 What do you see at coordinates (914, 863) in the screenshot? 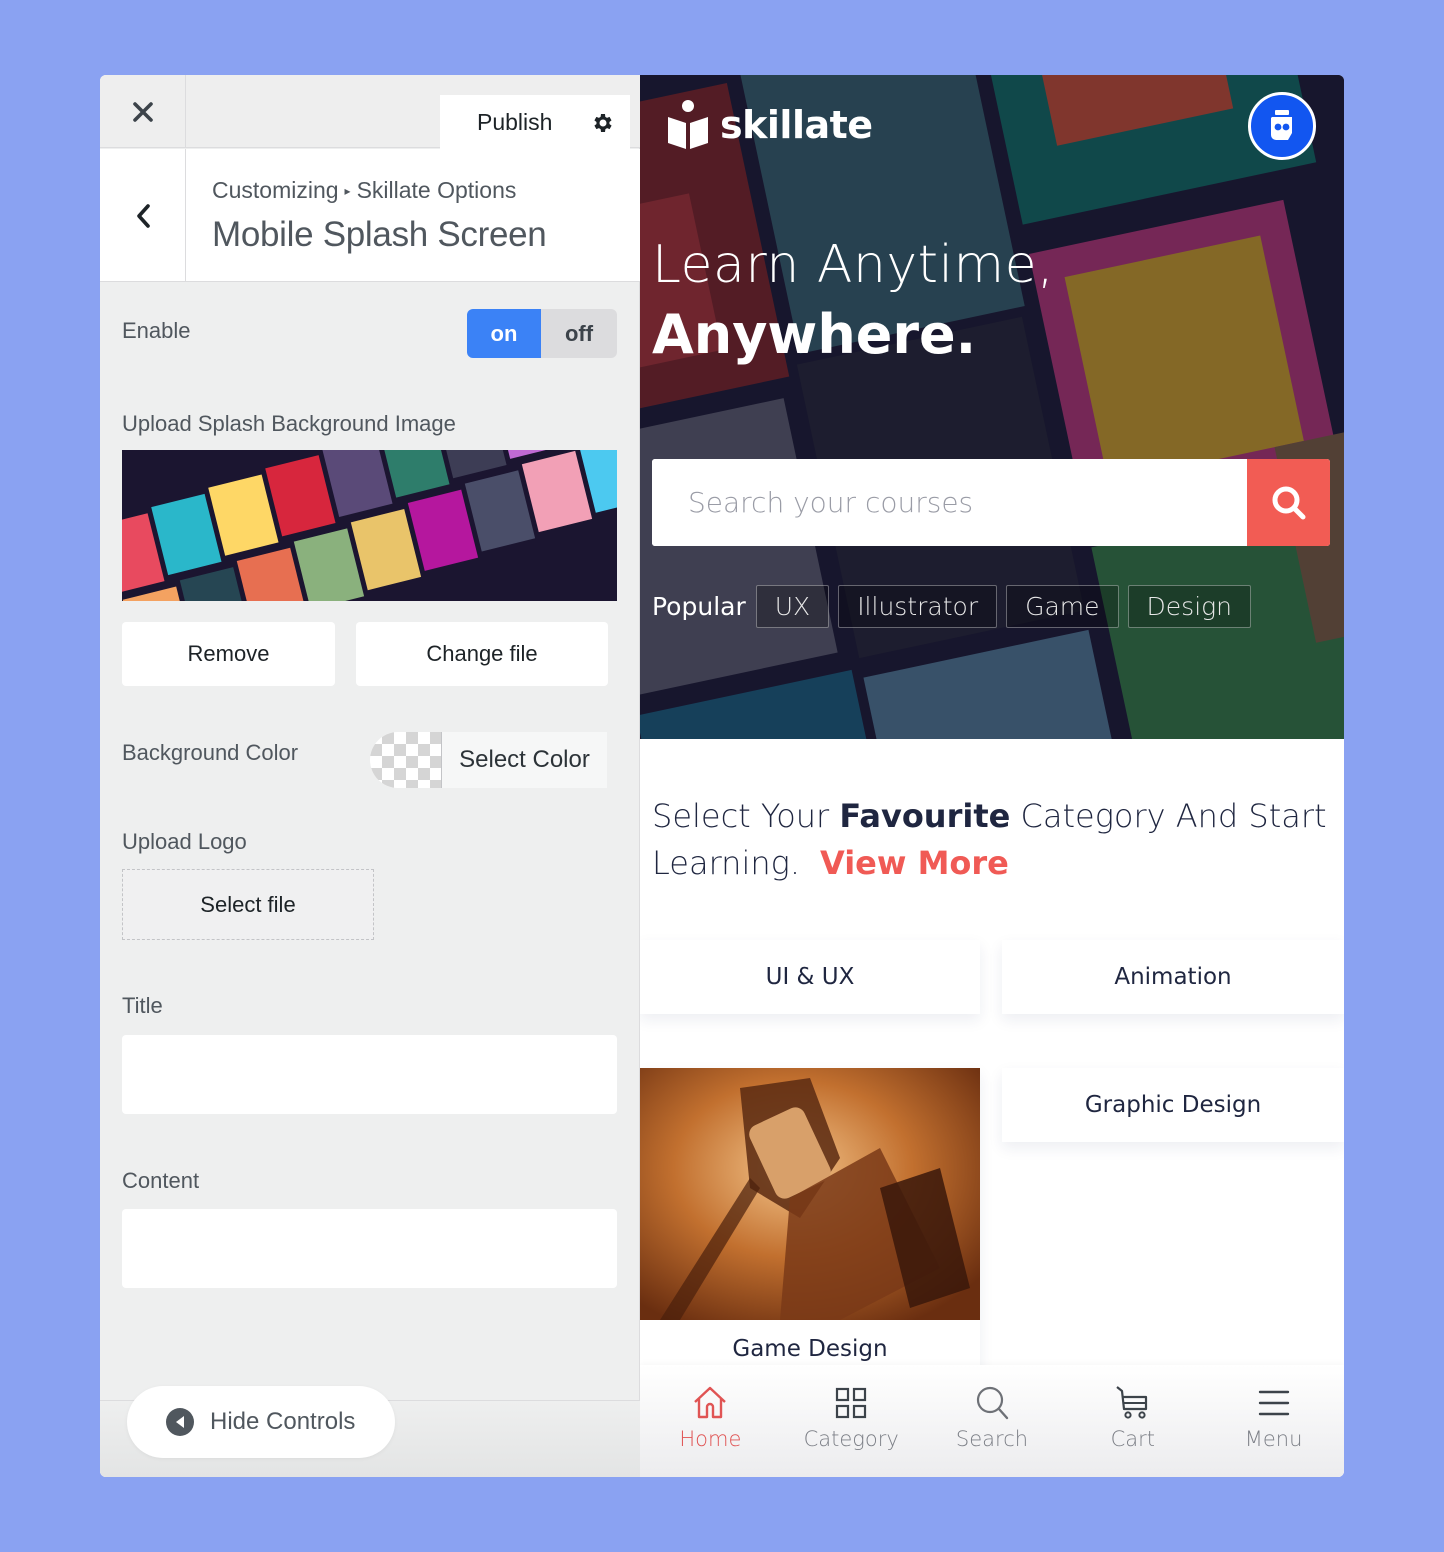
I see `view-more-link: View More` at bounding box center [914, 863].